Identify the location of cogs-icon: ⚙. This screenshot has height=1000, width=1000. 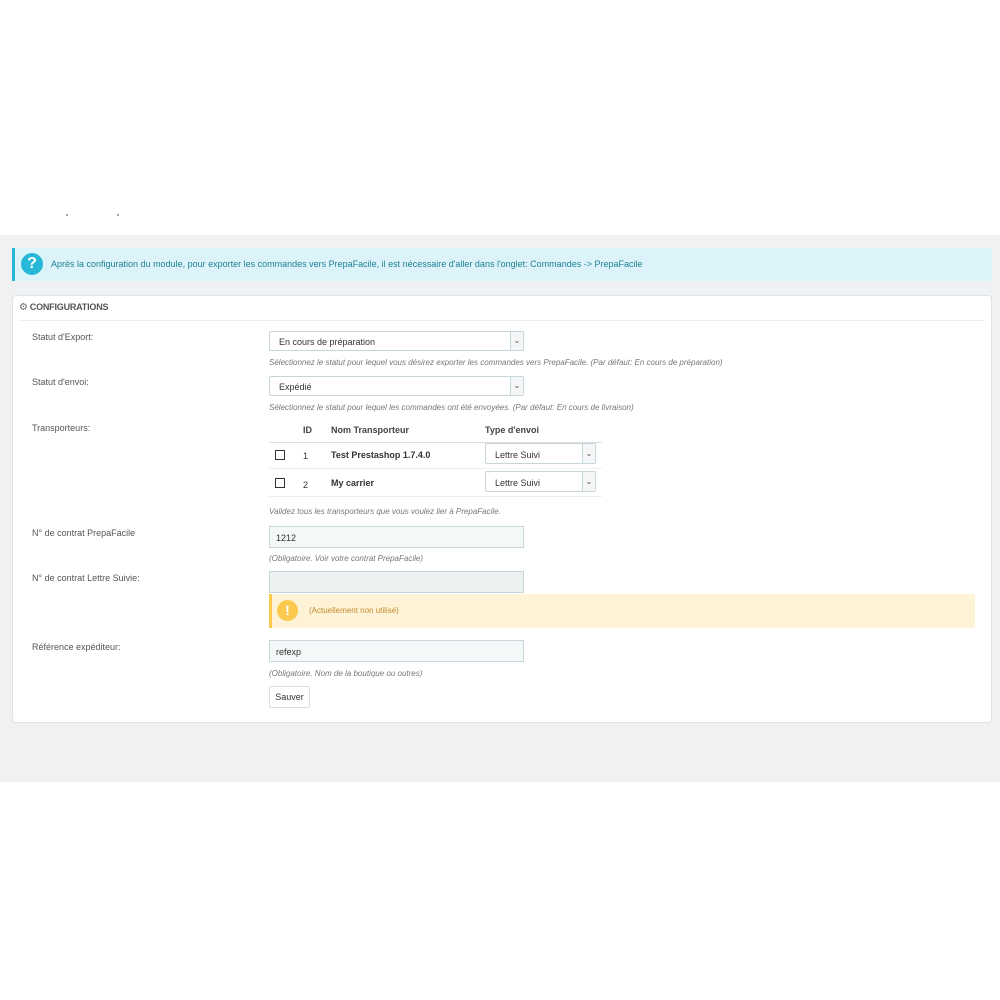
(23, 307).